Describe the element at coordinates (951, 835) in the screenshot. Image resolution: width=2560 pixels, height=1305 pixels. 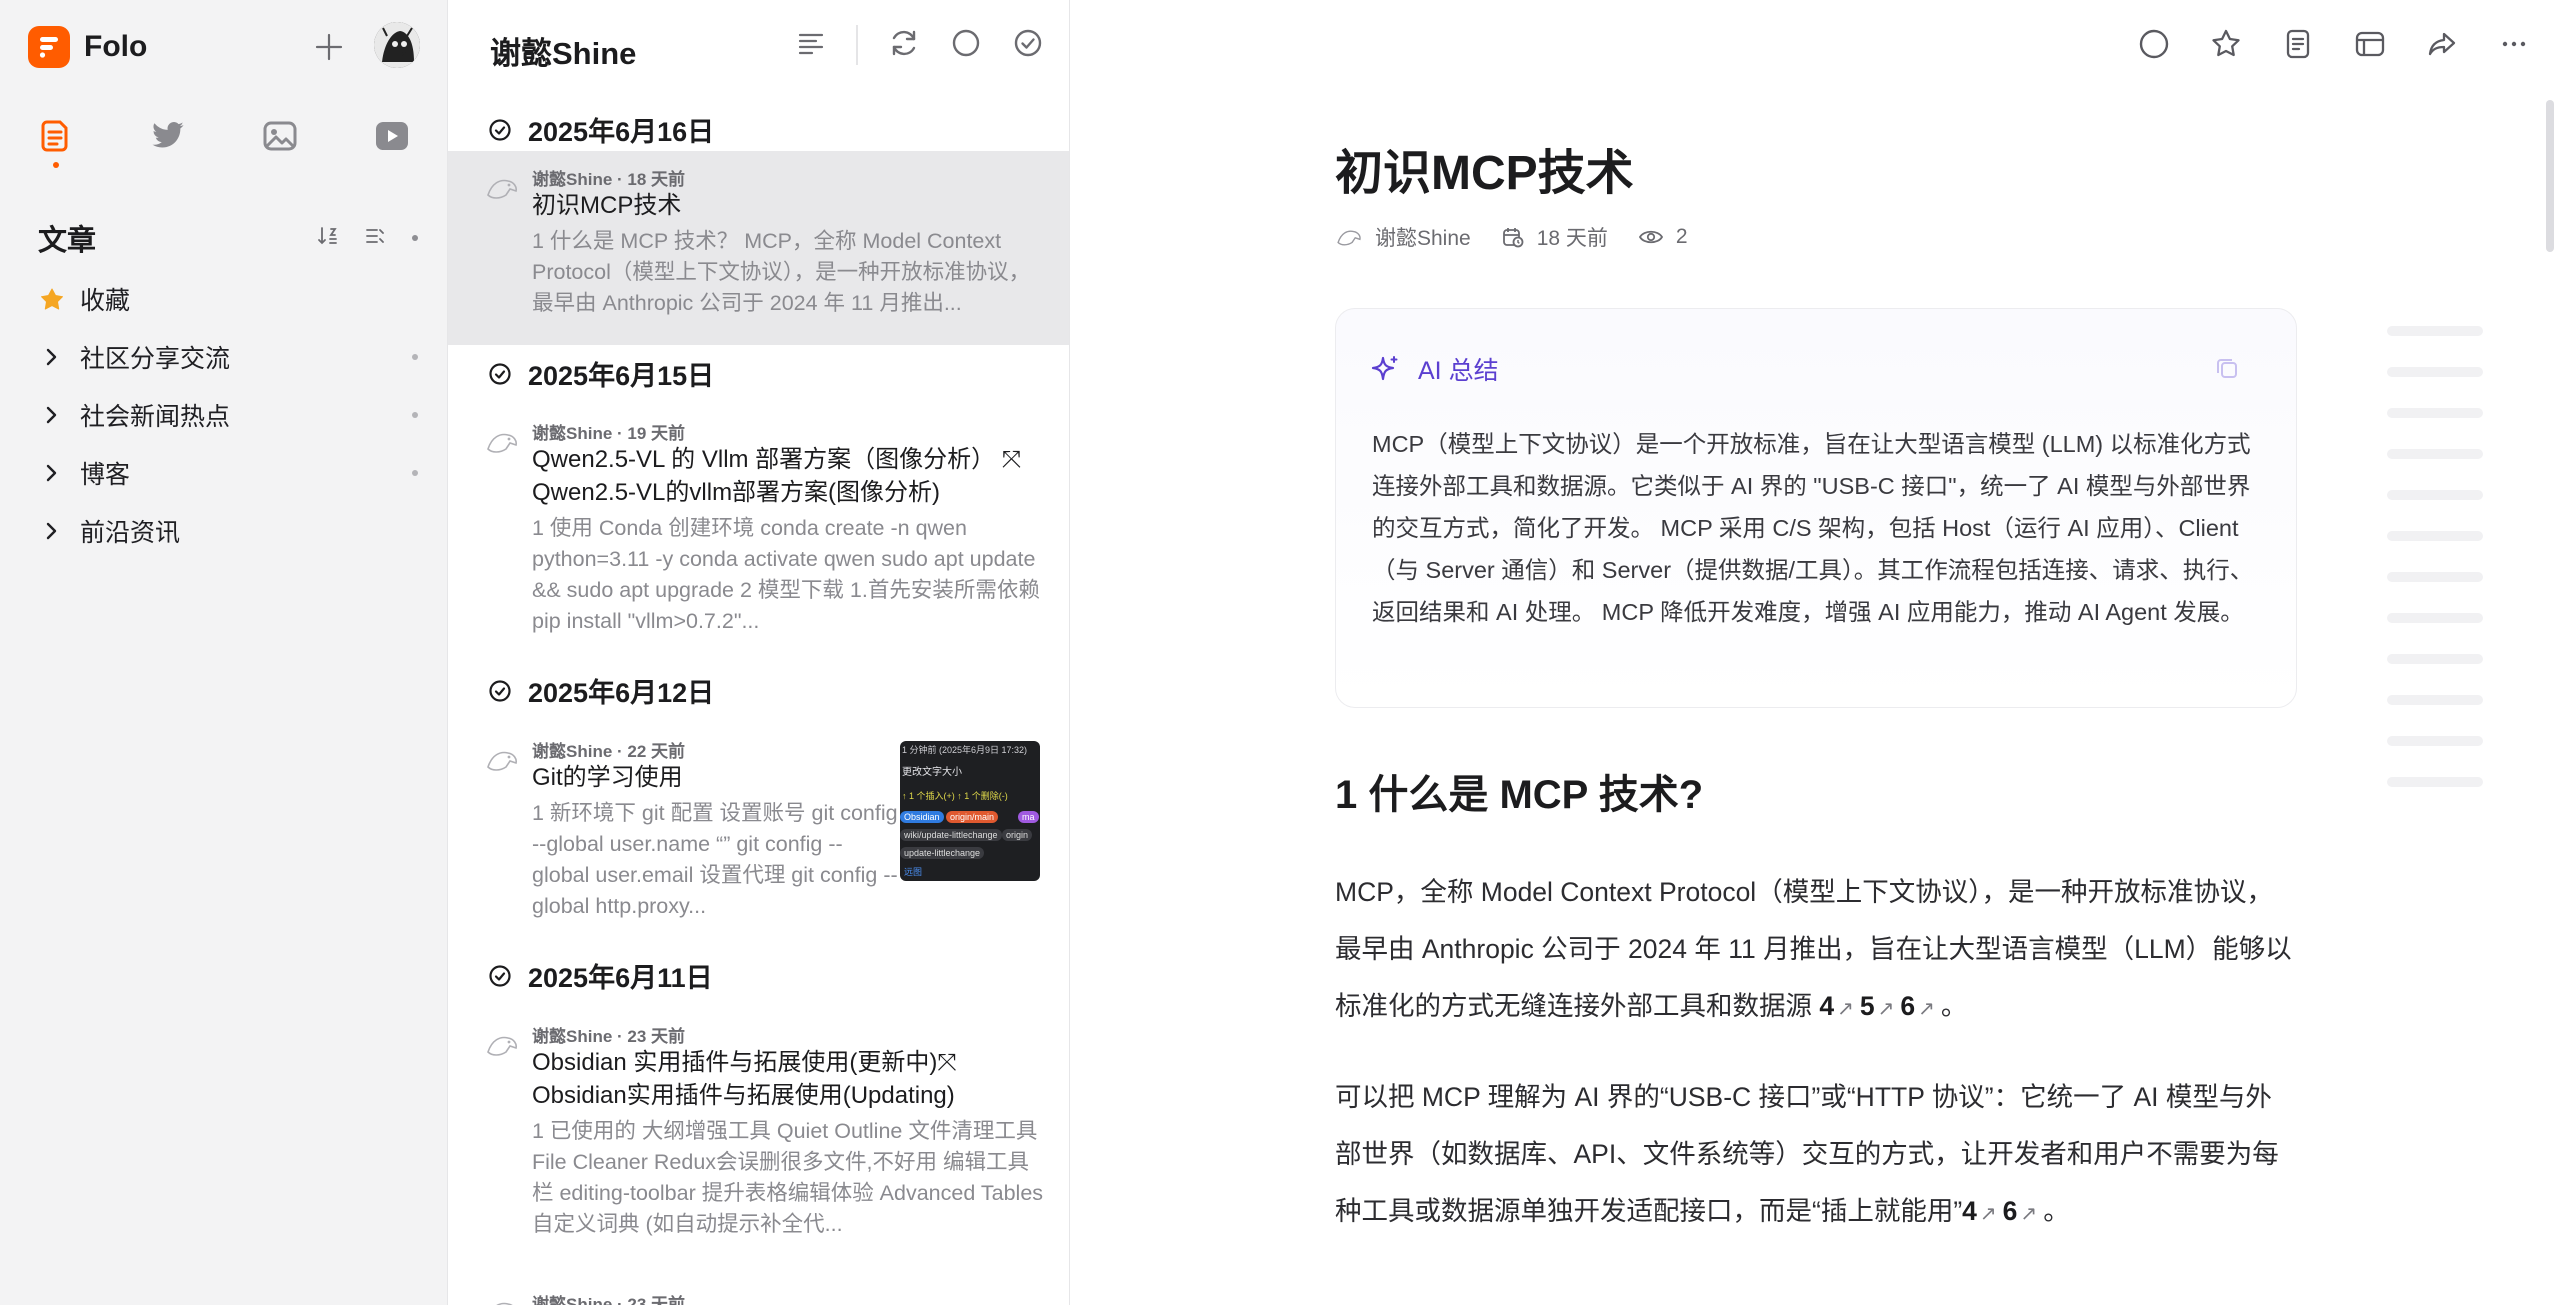
I see `thumb-tag: wiki/update-littlechange` at that location.